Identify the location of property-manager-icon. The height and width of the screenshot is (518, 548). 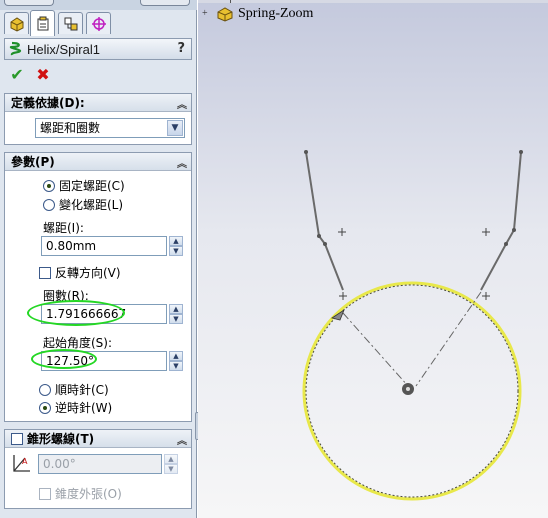
(42, 23).